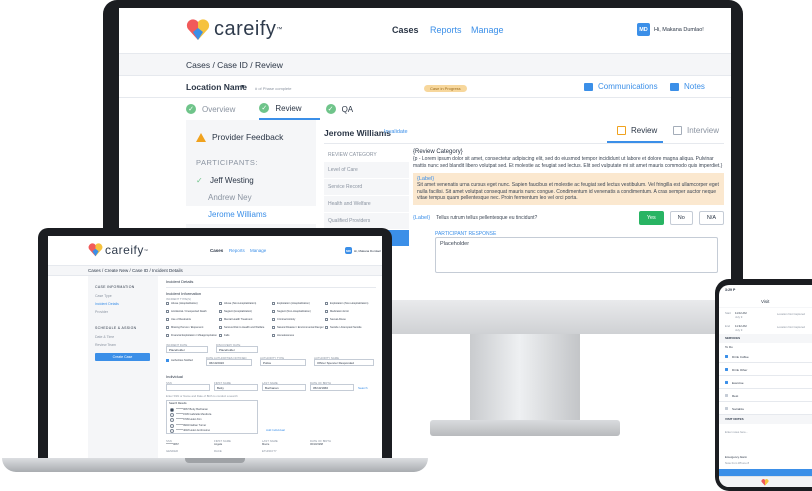 The image size is (812, 491). I want to click on ssn-field, so click(188, 387).